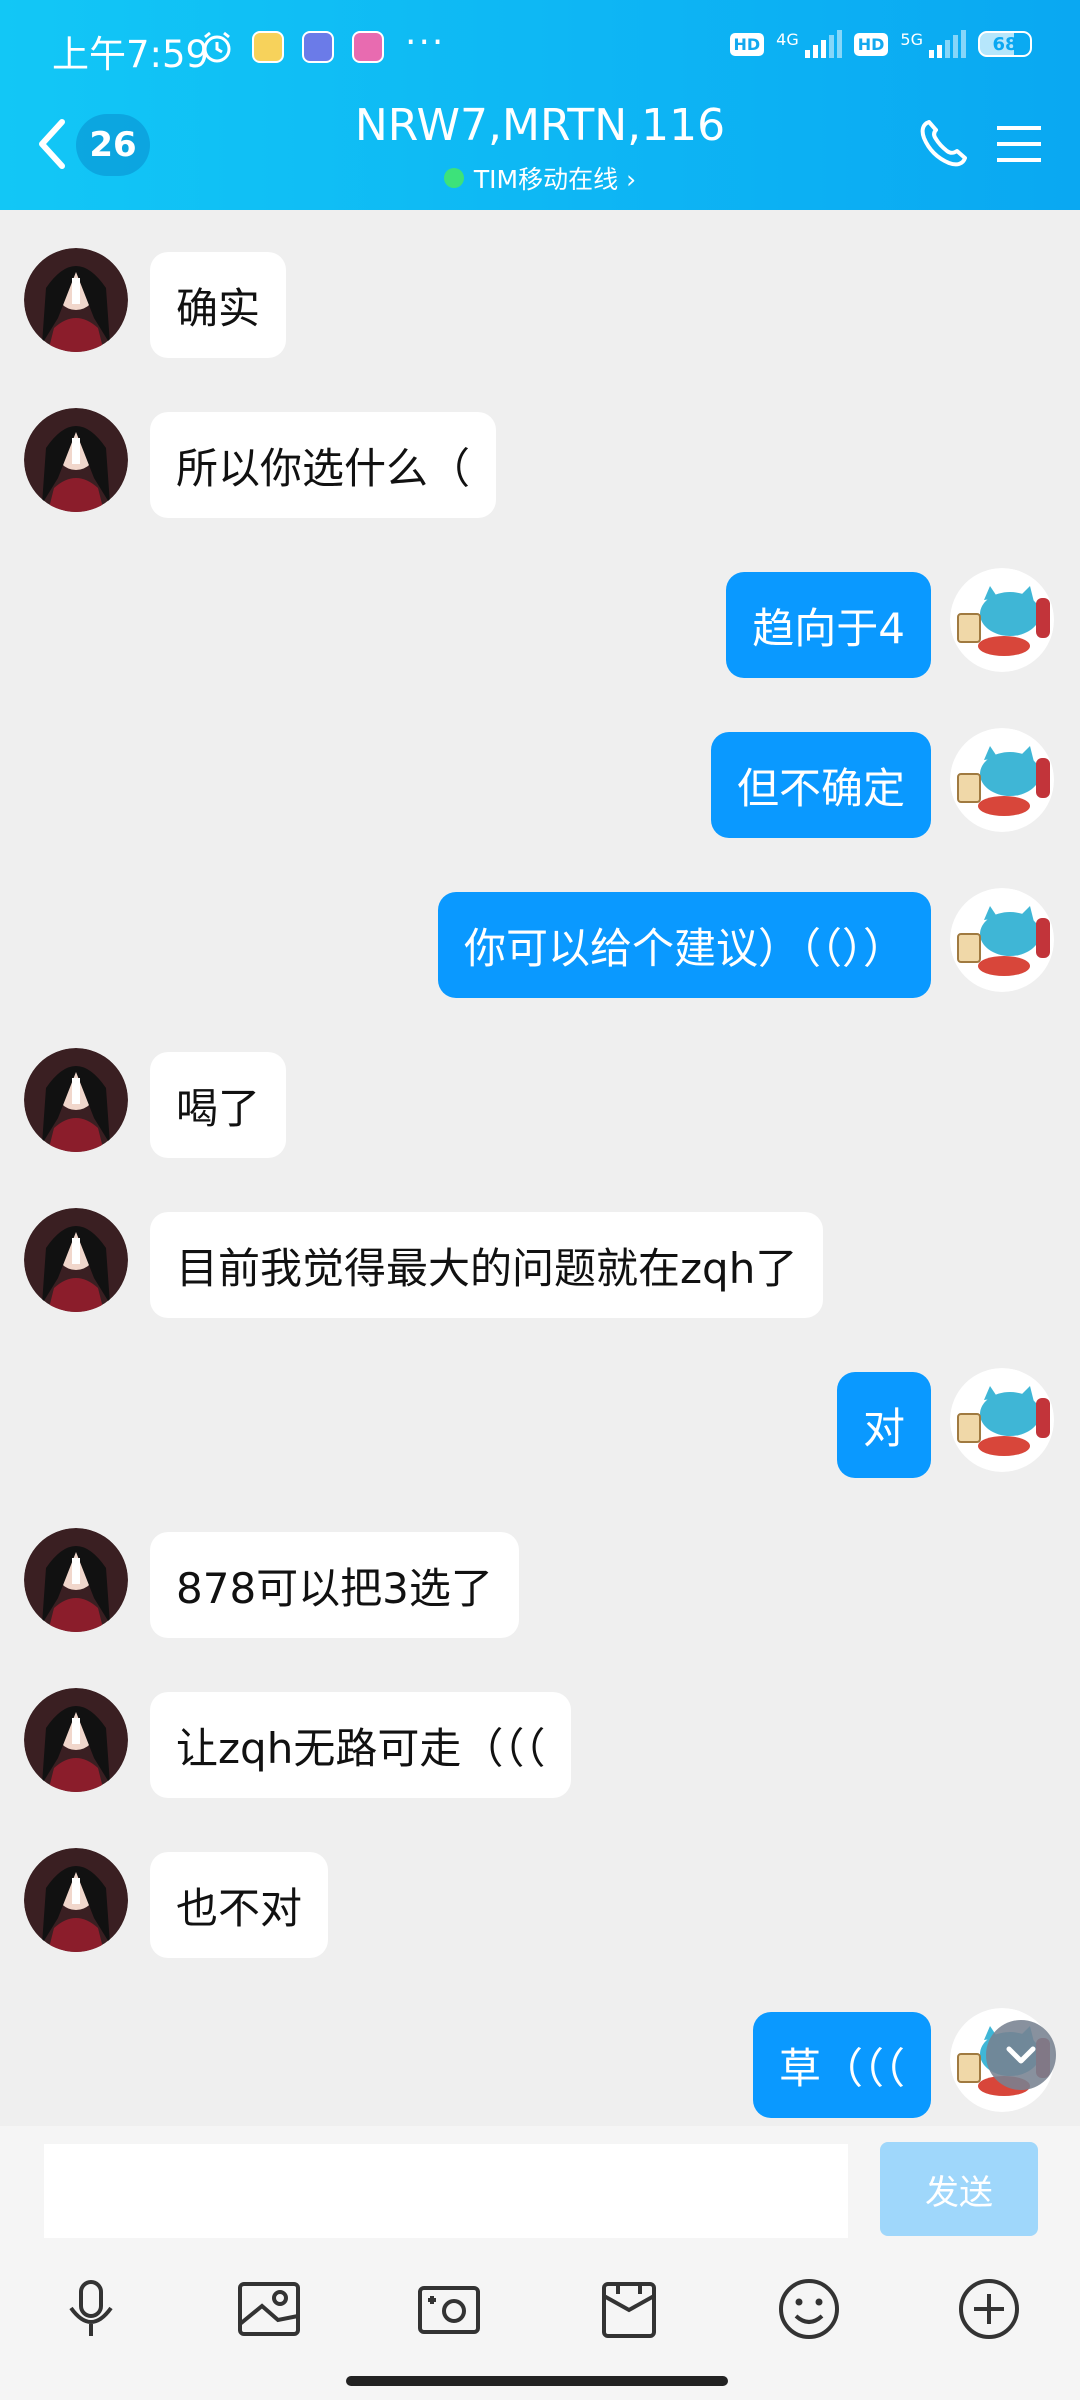  I want to click on camera-icon, so click(449, 2309).